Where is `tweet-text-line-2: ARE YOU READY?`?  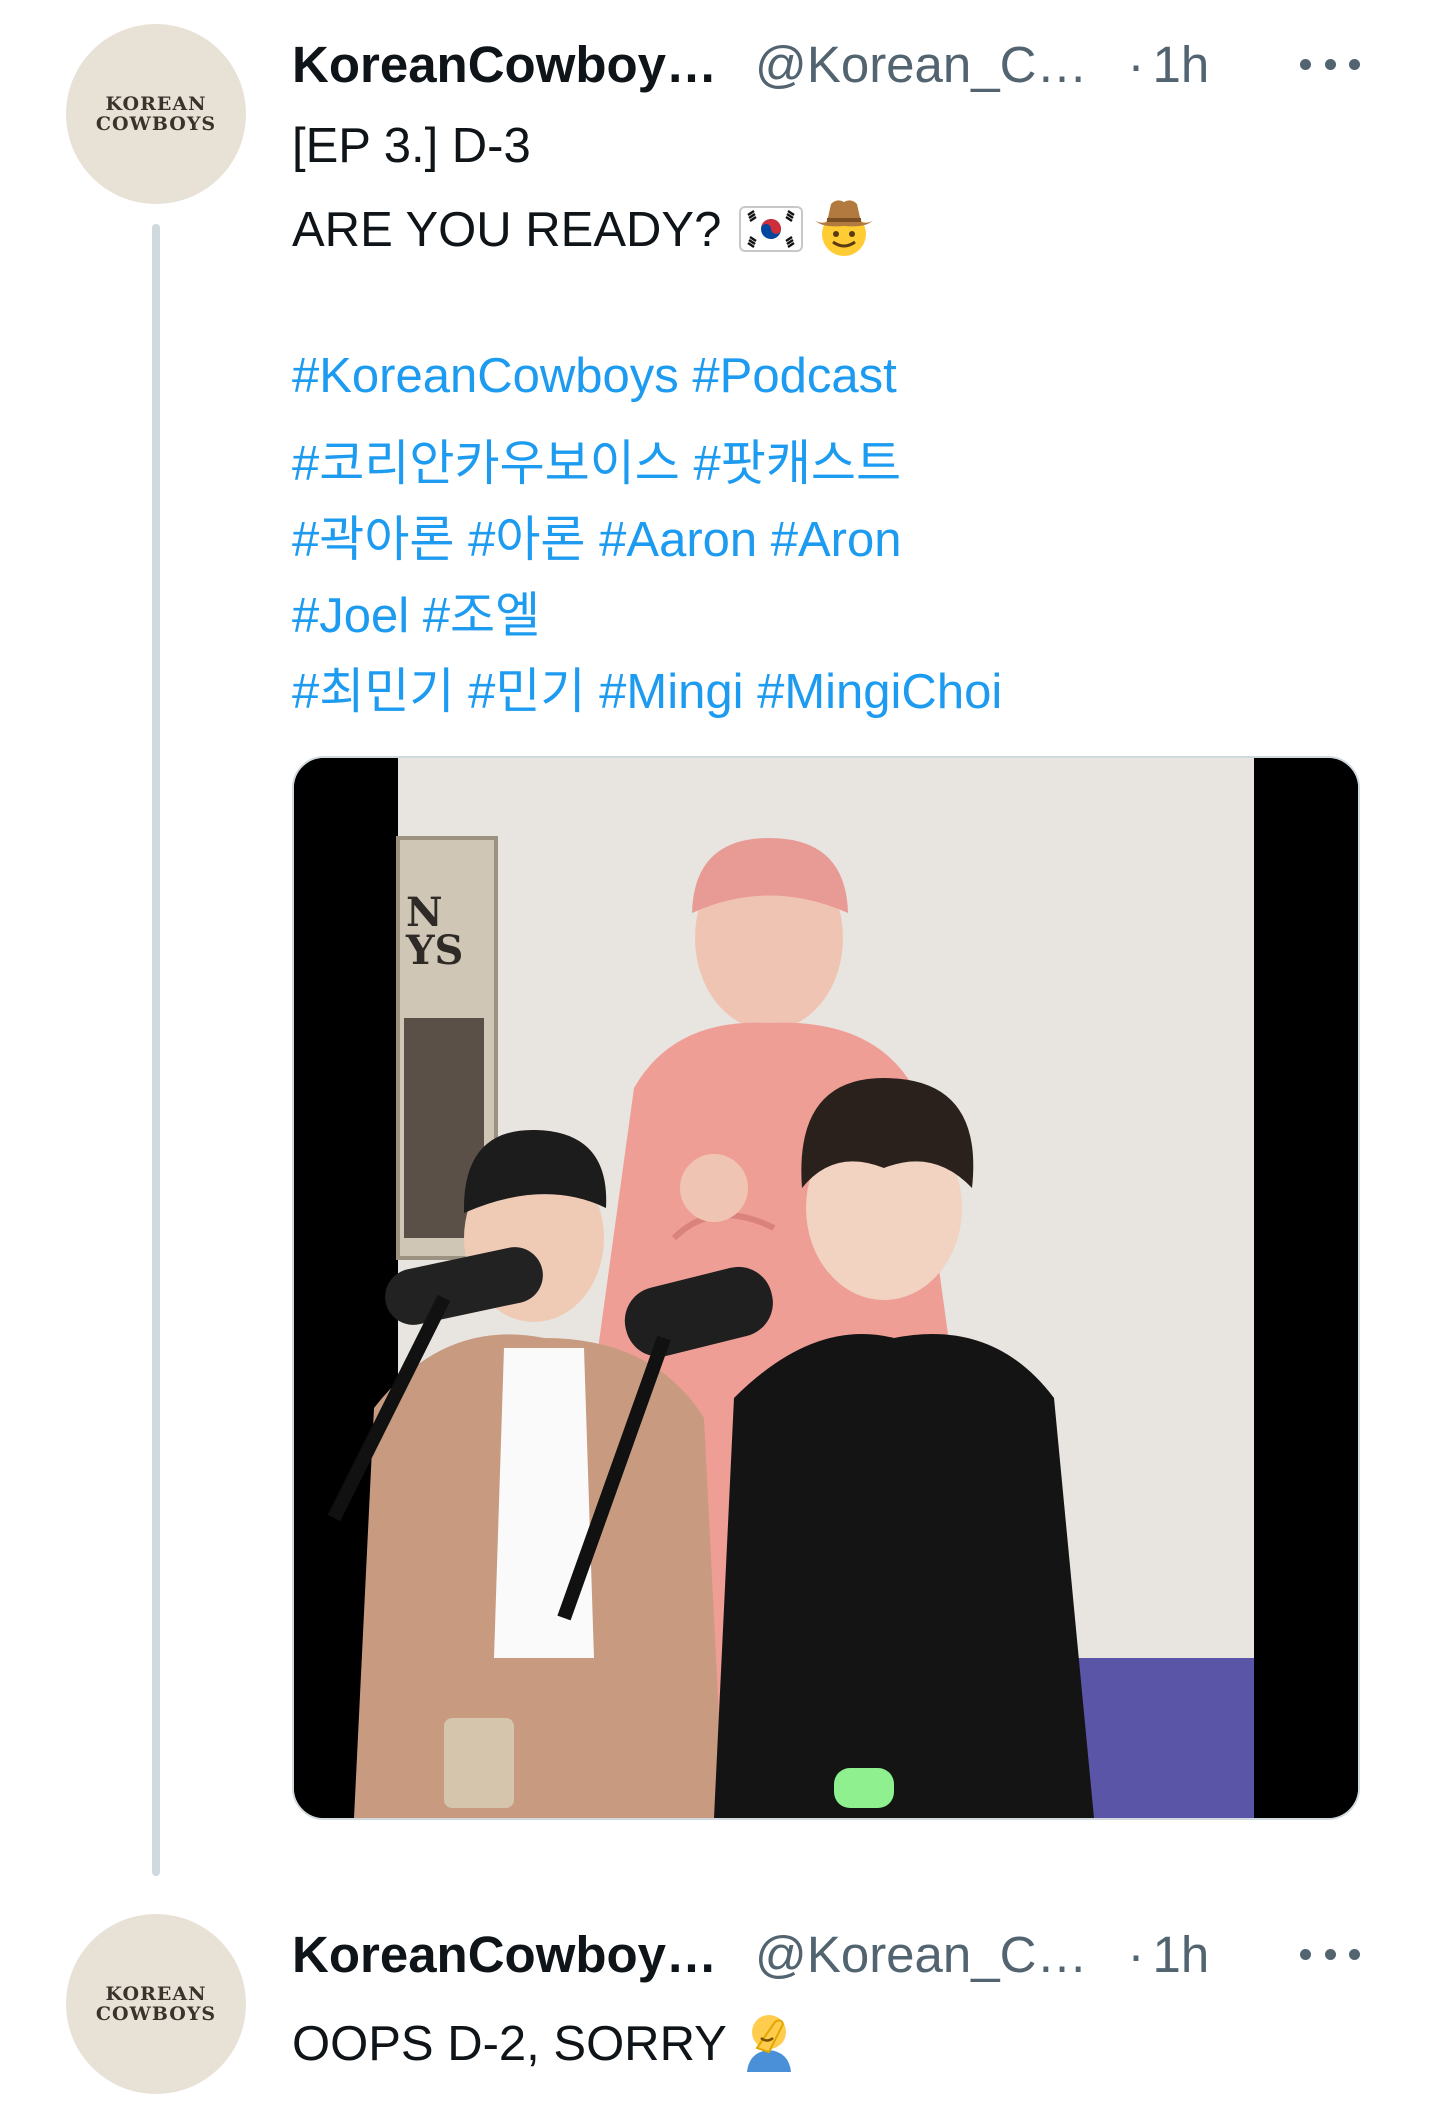 tweet-text-line-2: ARE YOU READY? is located at coordinates (584, 227).